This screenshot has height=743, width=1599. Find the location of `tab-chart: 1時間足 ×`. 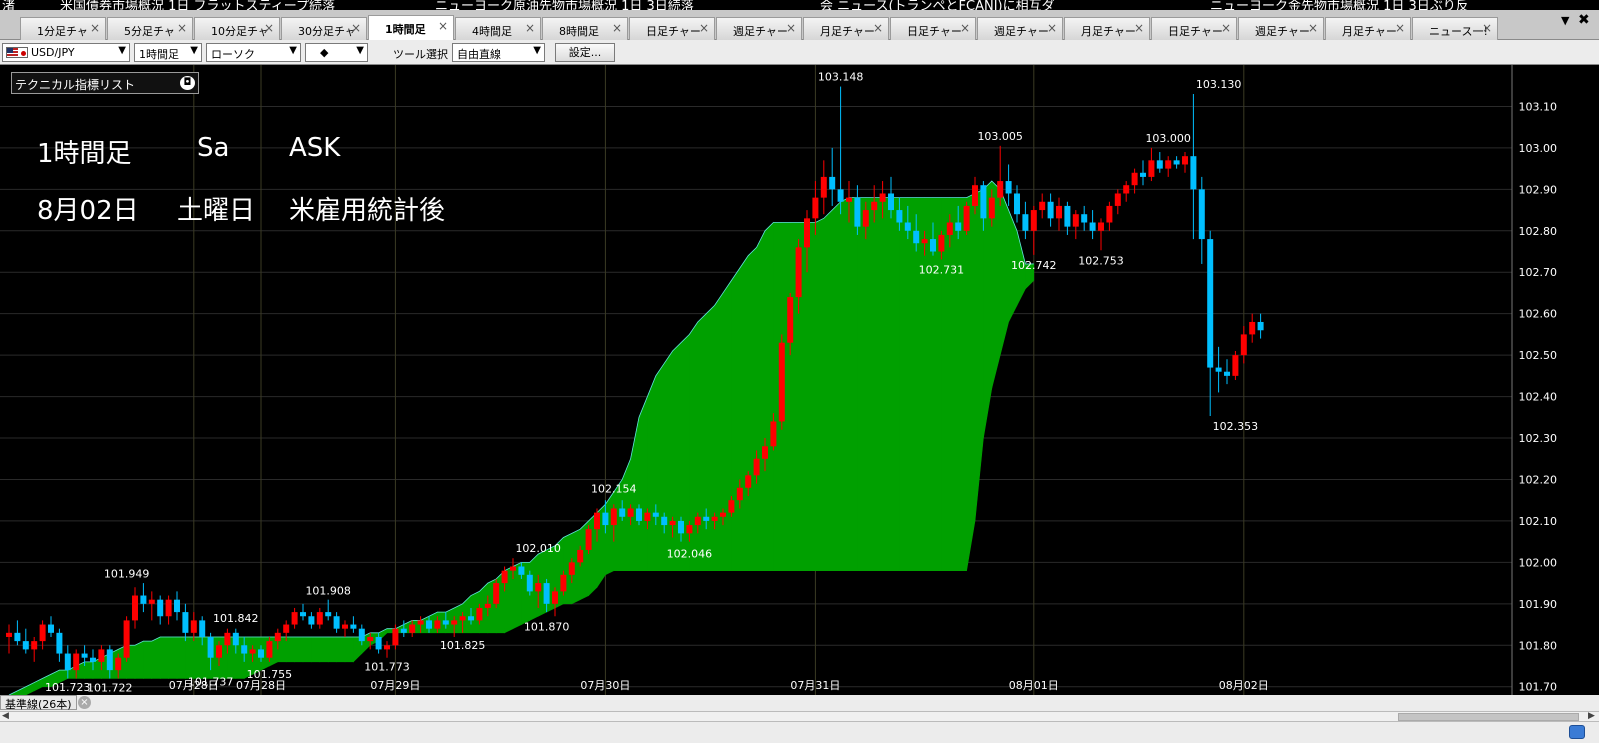

tab-chart: 1時間足 × is located at coordinates (411, 28).